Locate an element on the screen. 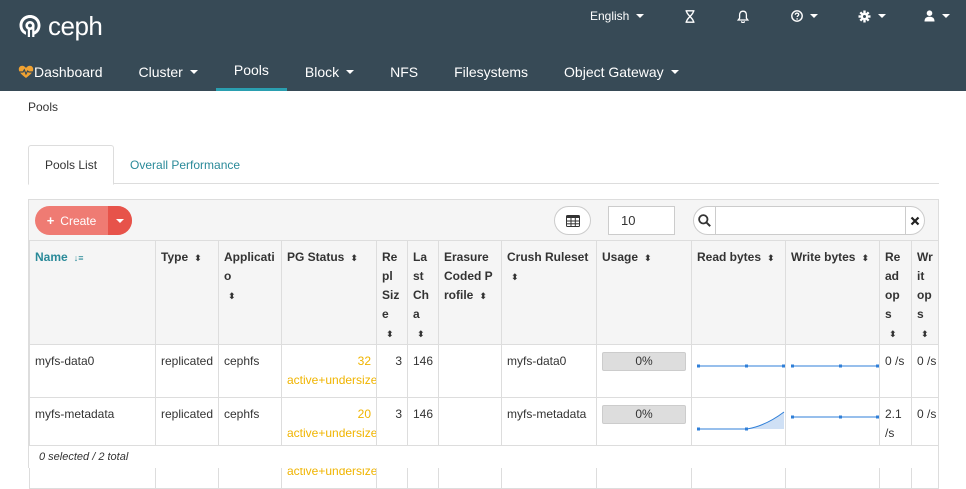 This screenshot has height=489, width=966. cell-name: myfs-metadata is located at coordinates (92, 443).